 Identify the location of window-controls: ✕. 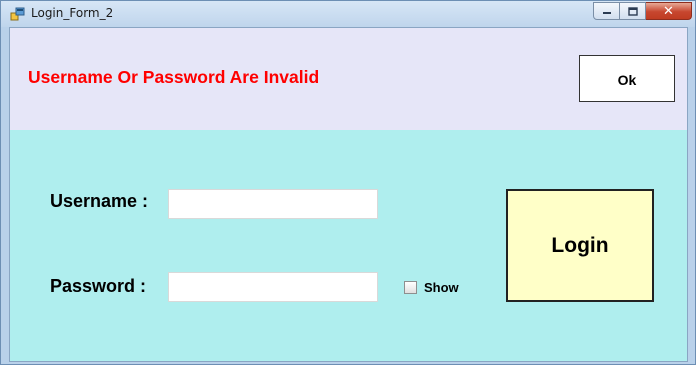
(642, 11).